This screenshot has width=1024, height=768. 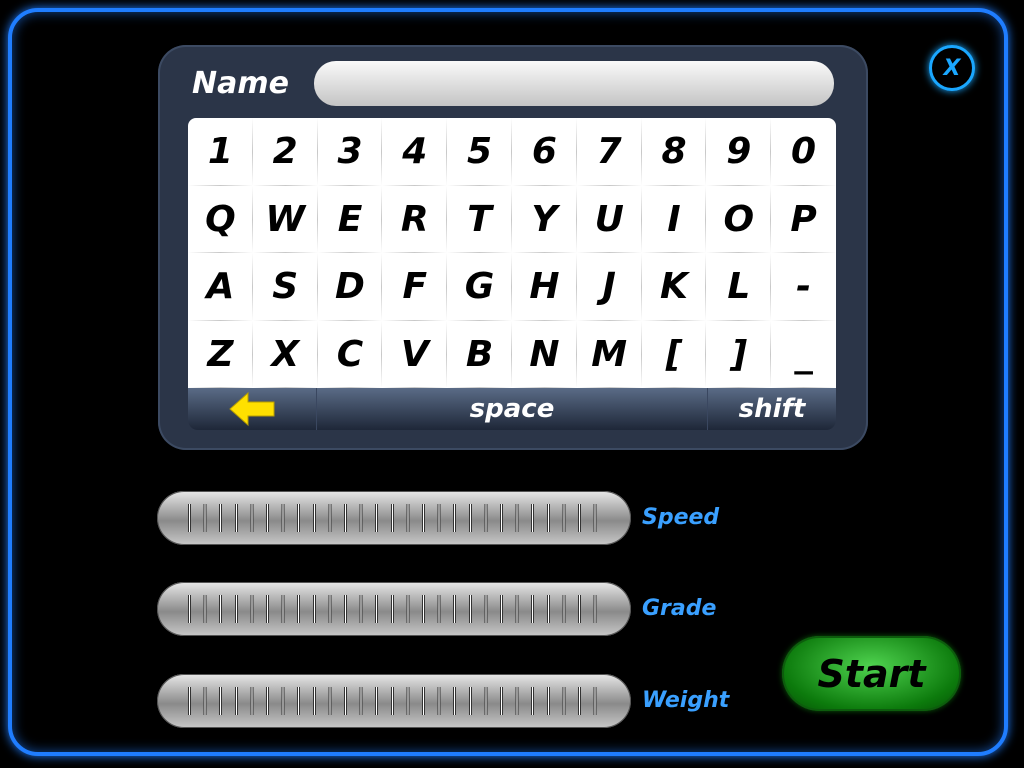 I want to click on keyboard-row: 1234567890, so click(x=512, y=152).